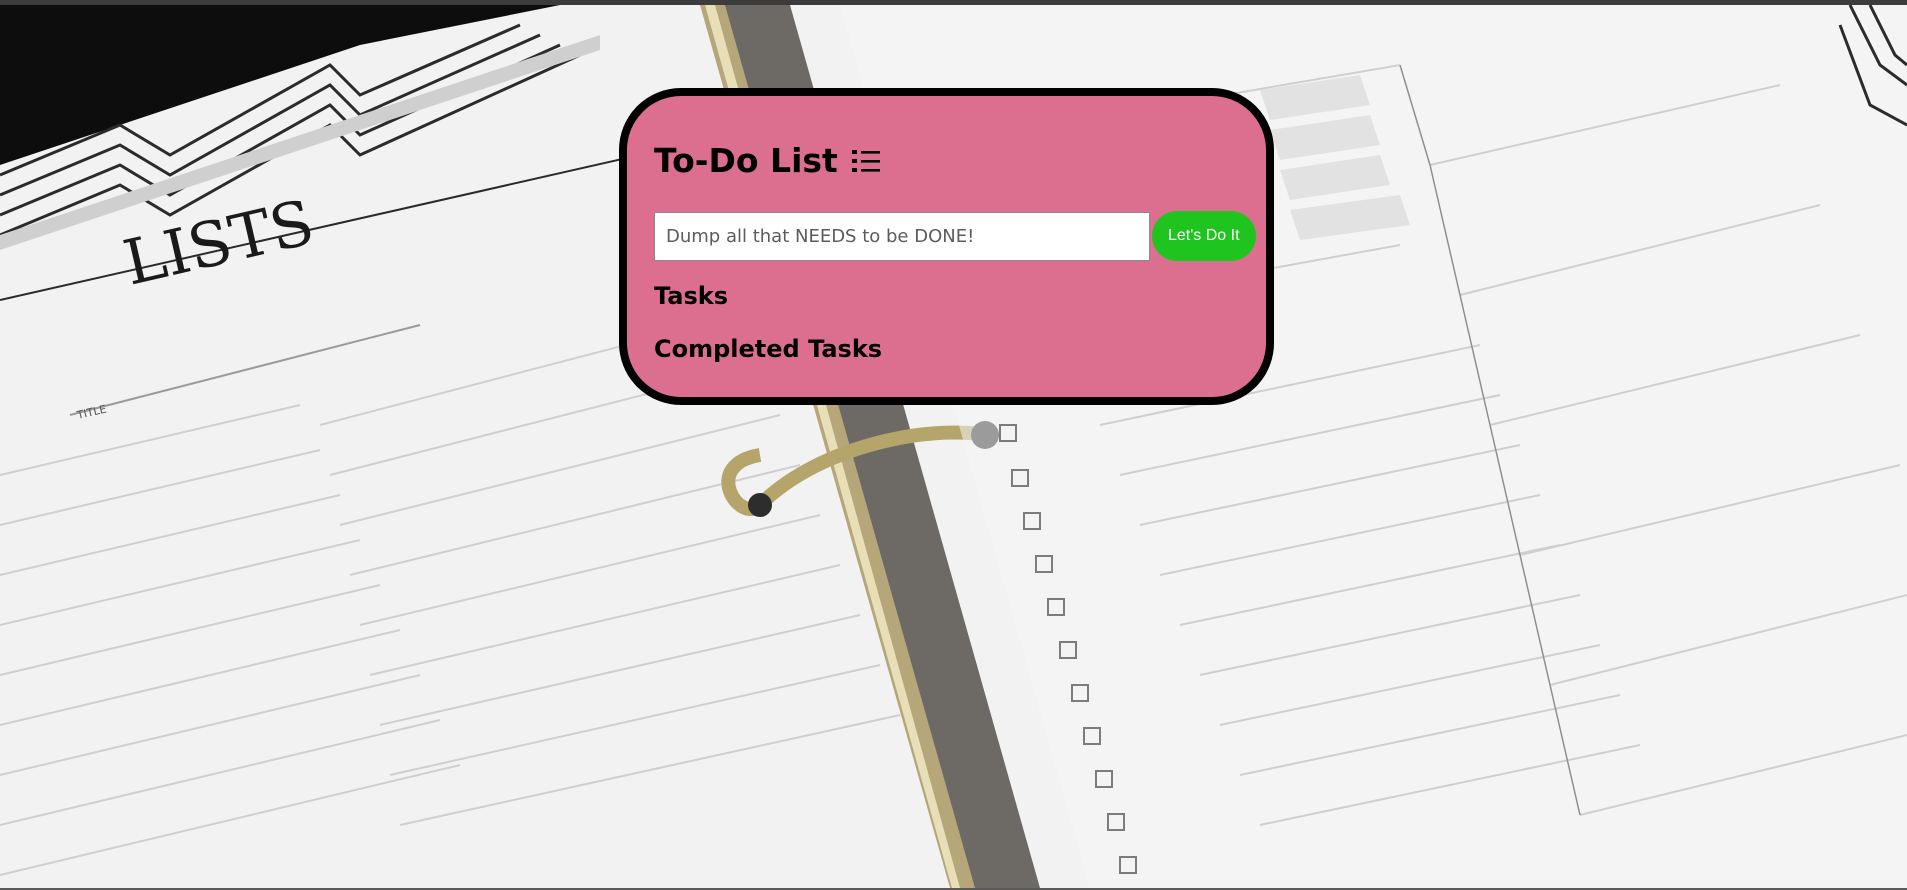 The height and width of the screenshot is (890, 1907). What do you see at coordinates (902, 236) in the screenshot?
I see `task-input` at bounding box center [902, 236].